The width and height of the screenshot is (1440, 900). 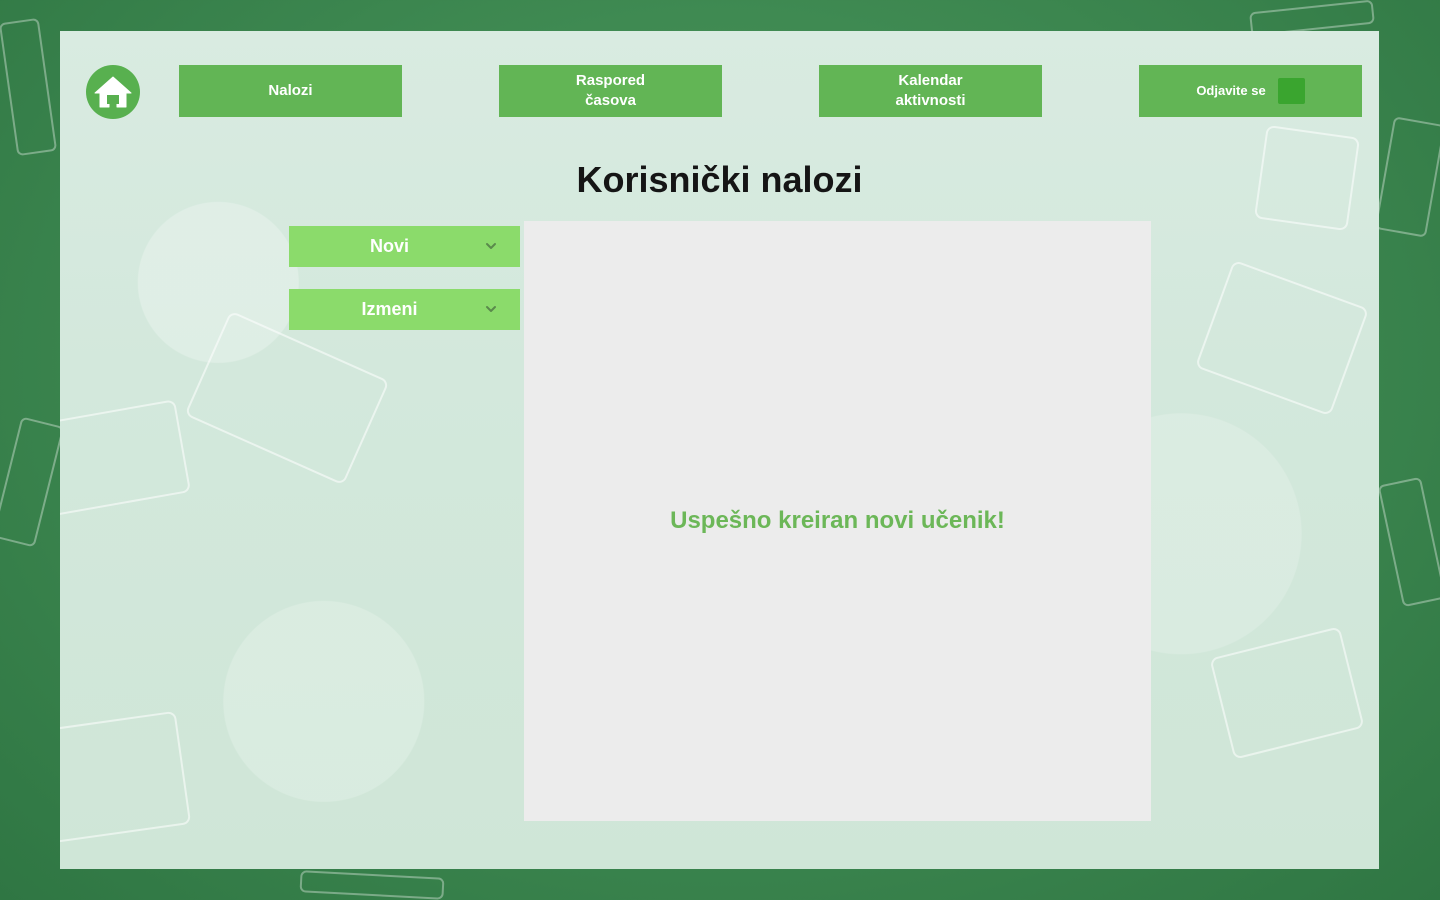 I want to click on logout-button: Odjavite se, so click(x=1250, y=91).